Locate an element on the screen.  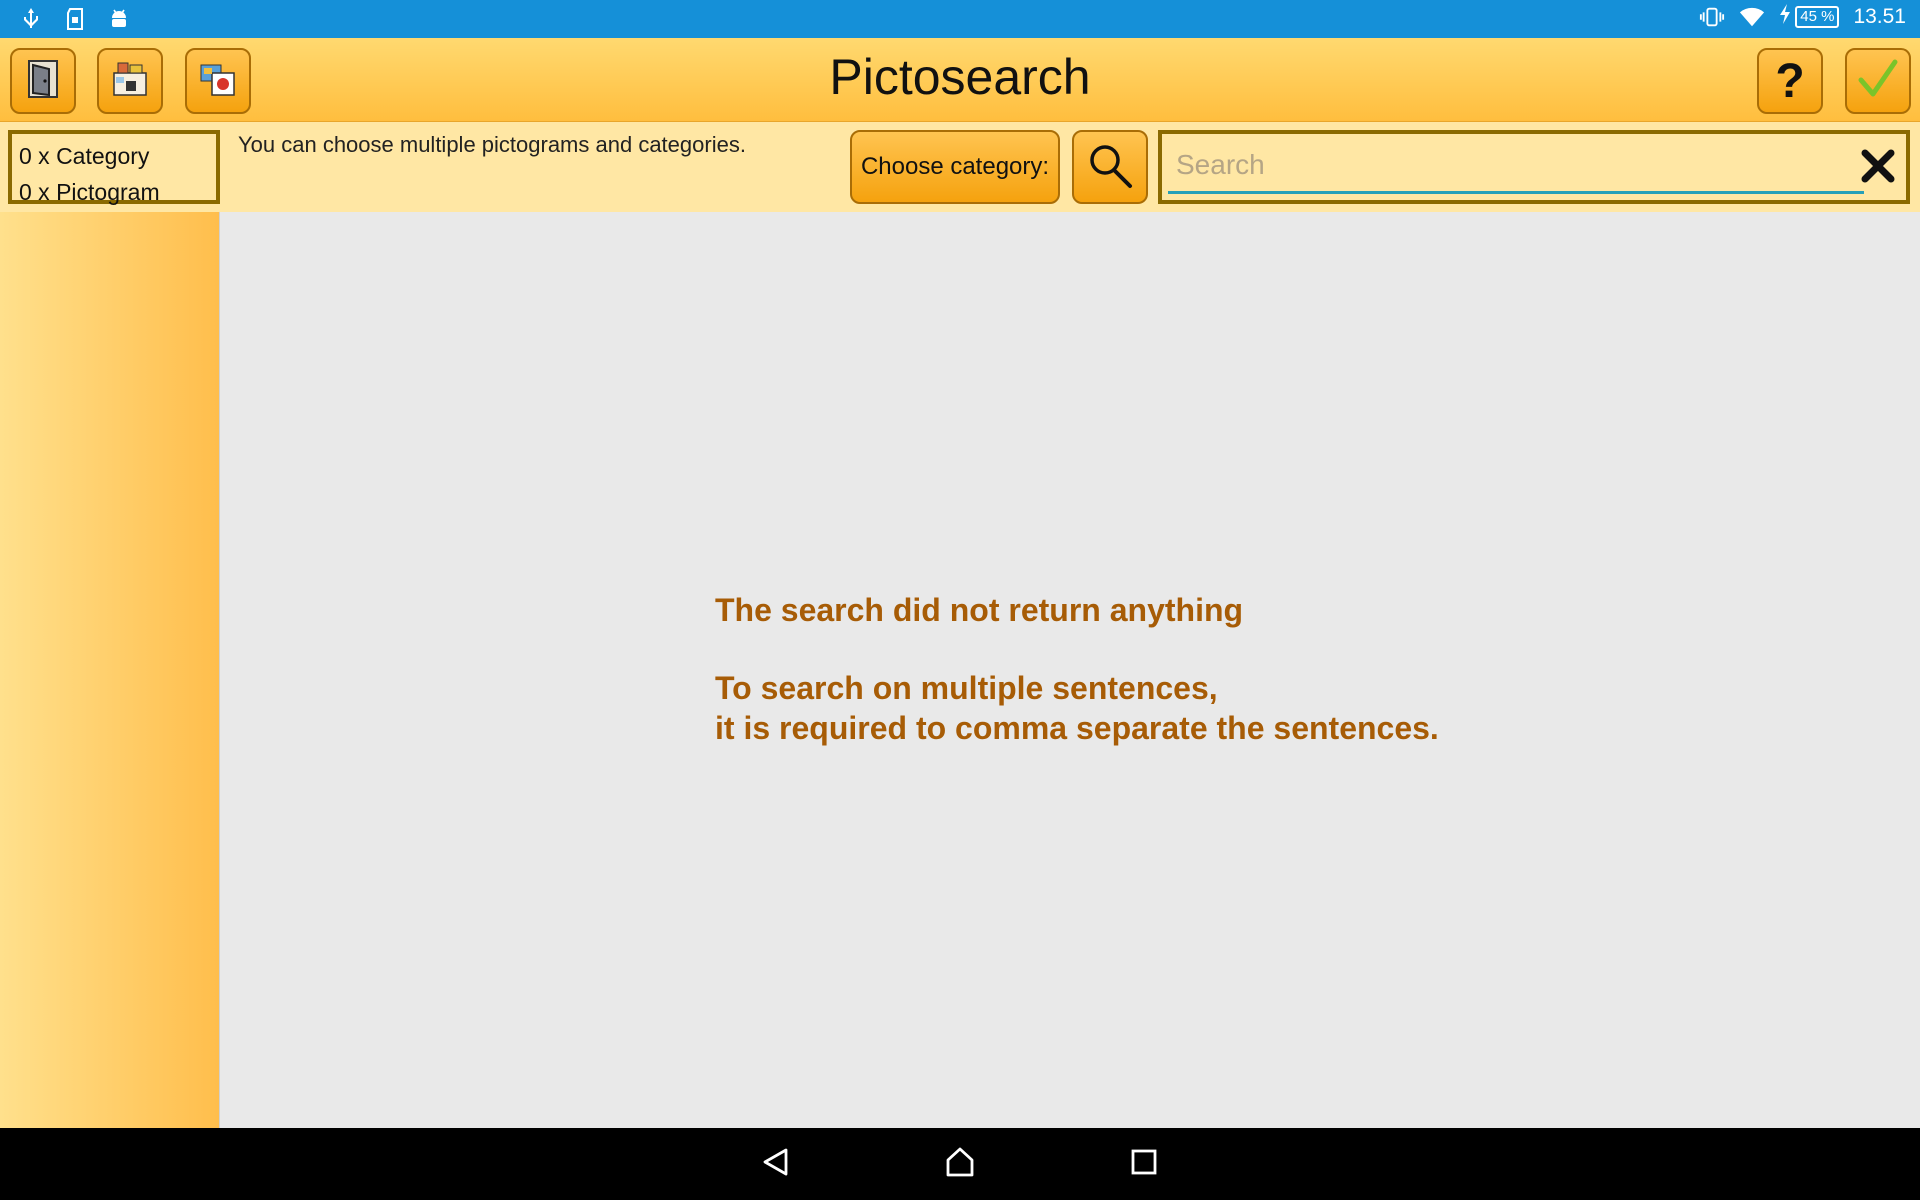
help-button: ? is located at coordinates (1790, 81).